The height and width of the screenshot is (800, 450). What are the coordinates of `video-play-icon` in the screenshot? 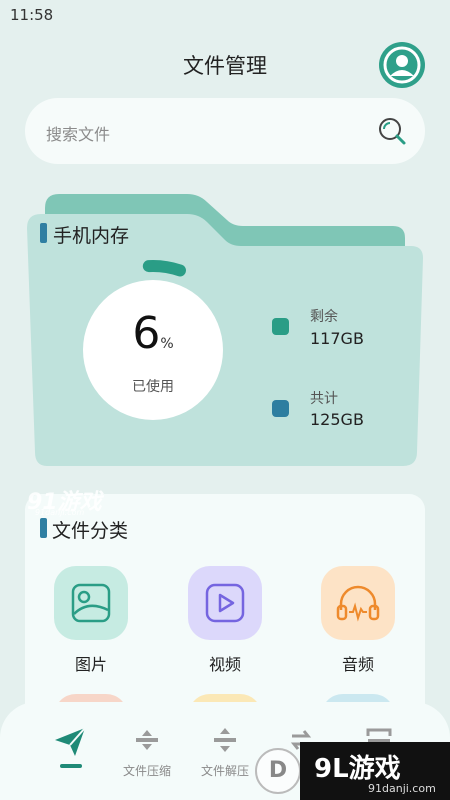 It's located at (225, 603).